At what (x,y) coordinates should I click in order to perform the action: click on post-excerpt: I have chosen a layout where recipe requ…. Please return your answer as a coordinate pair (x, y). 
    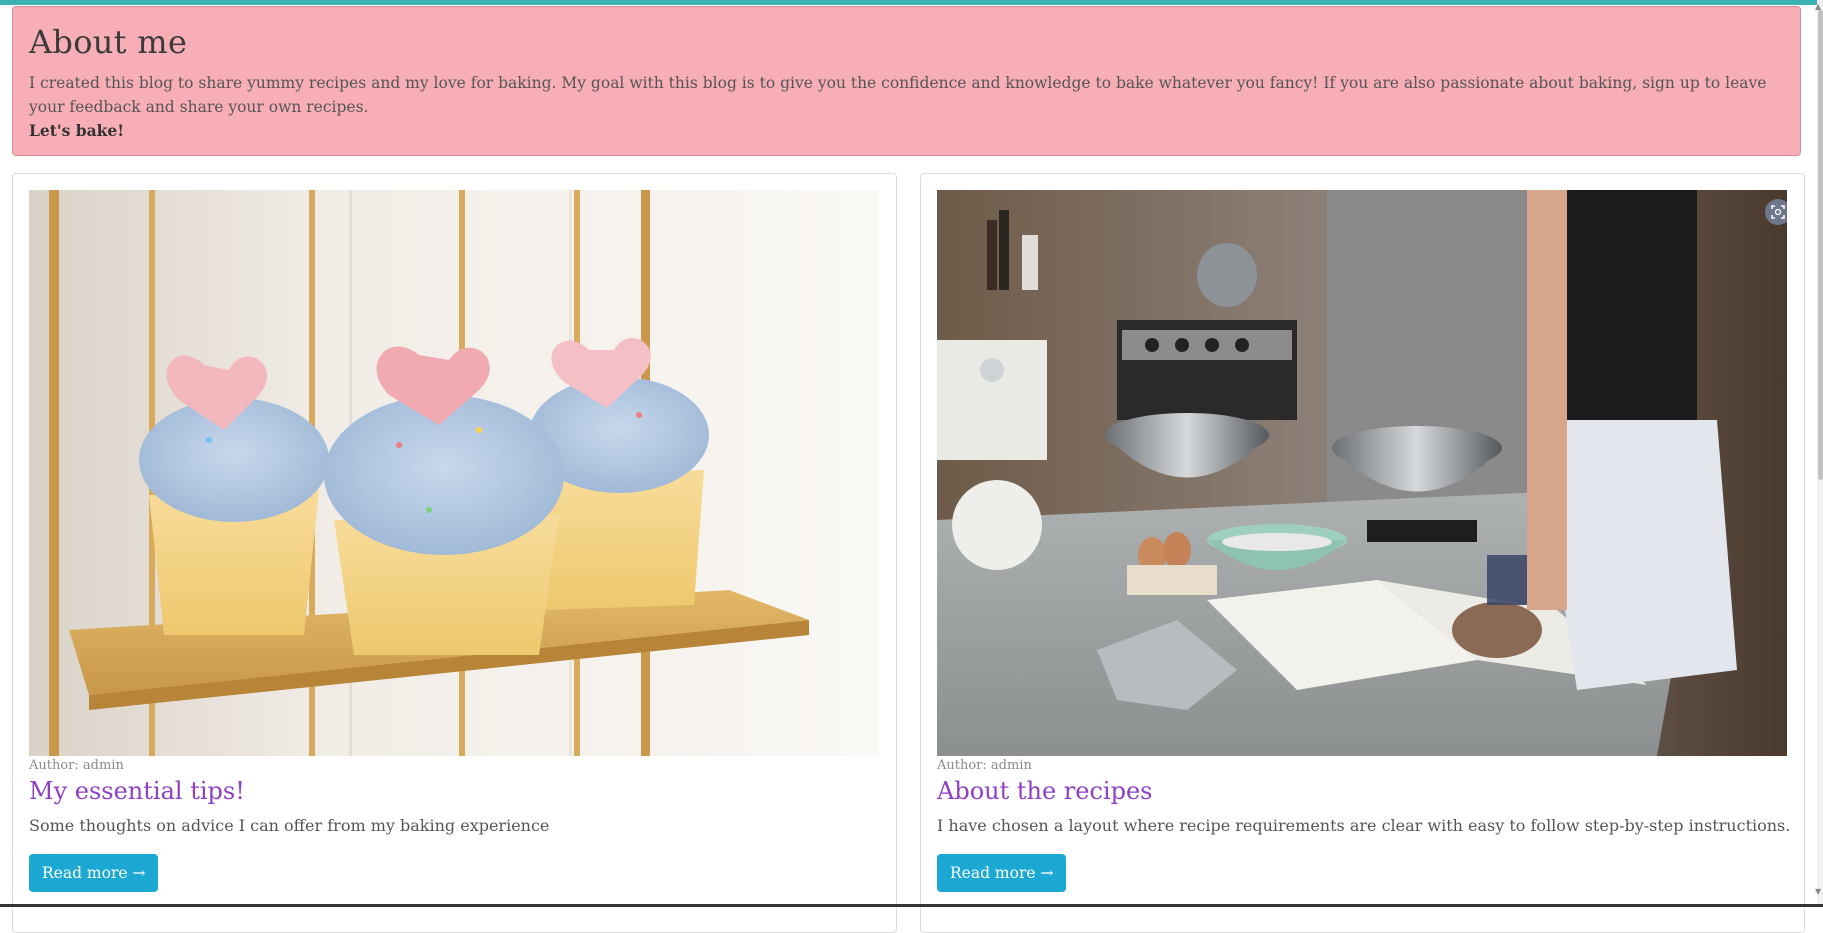
    Looking at the image, I should click on (1364, 825).